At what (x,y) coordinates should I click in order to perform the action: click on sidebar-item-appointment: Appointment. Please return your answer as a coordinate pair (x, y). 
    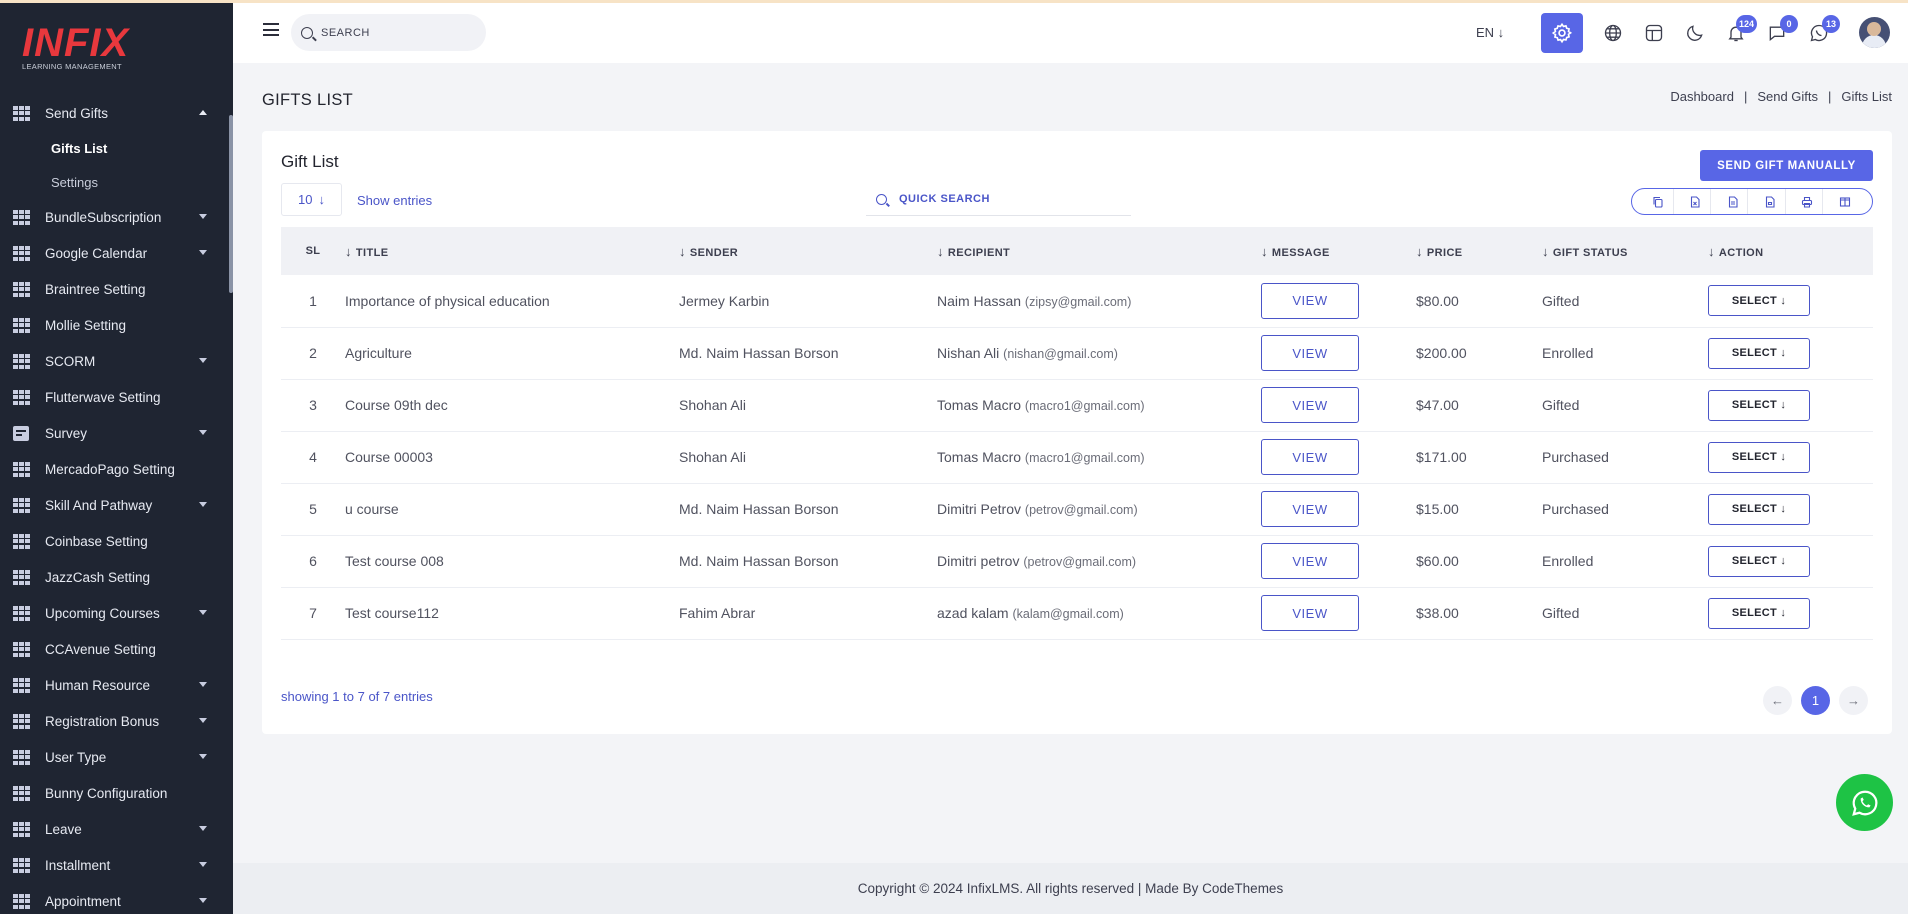
    Looking at the image, I should click on (114, 898).